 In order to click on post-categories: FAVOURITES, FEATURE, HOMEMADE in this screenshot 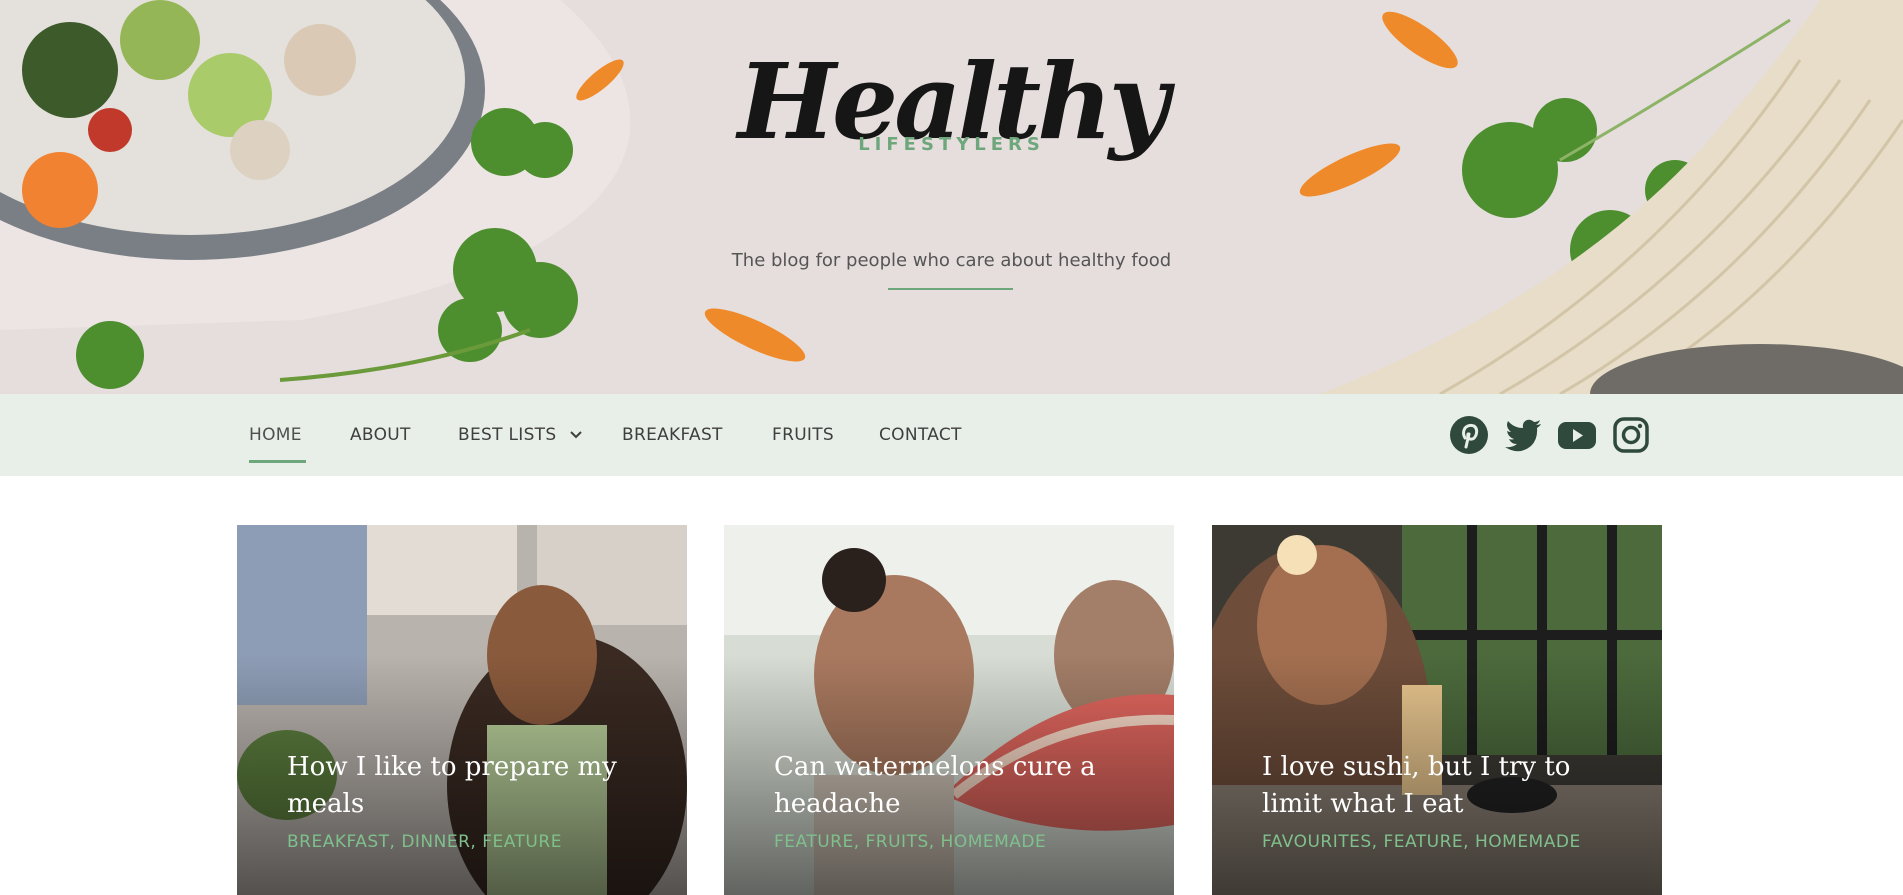, I will do `click(1452, 842)`.